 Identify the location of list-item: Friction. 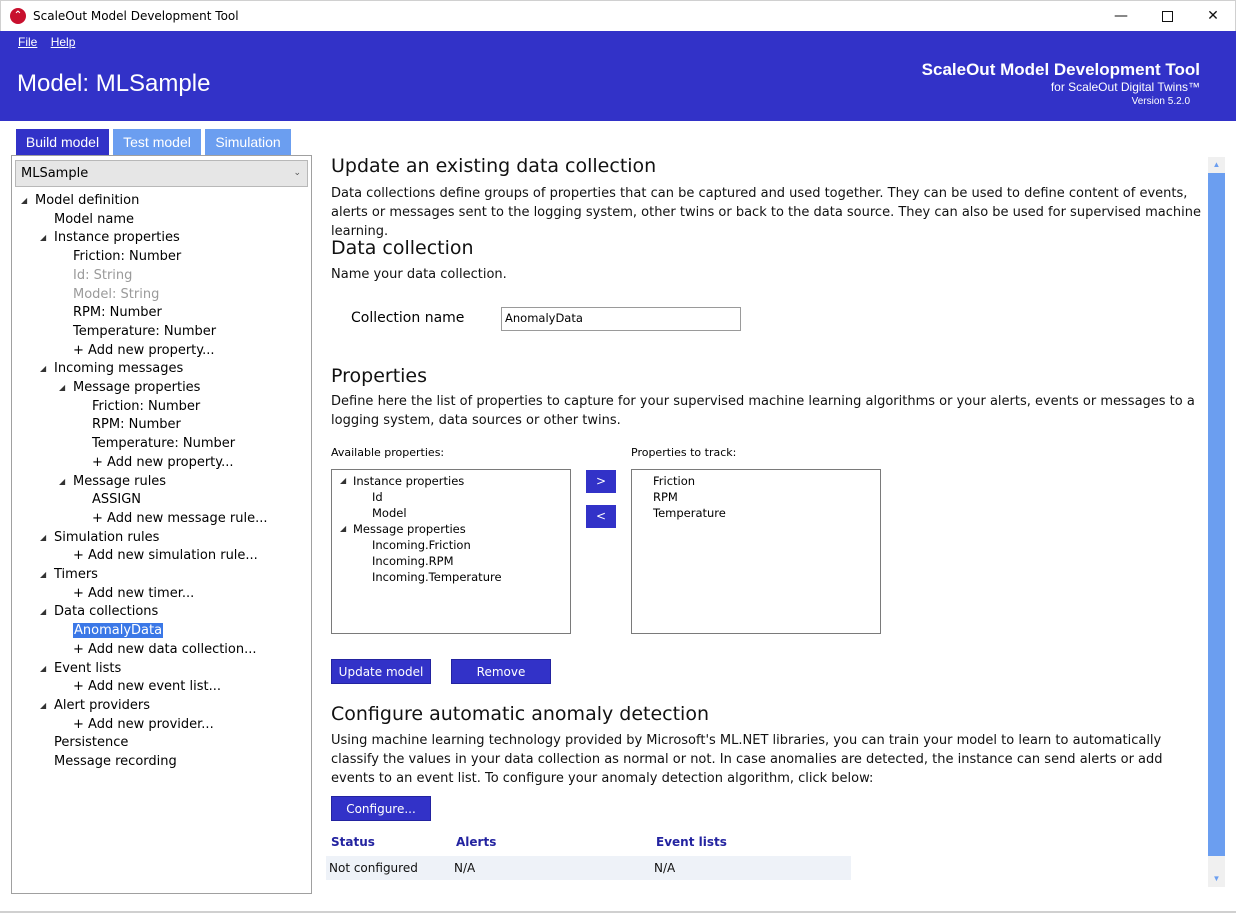
(674, 481).